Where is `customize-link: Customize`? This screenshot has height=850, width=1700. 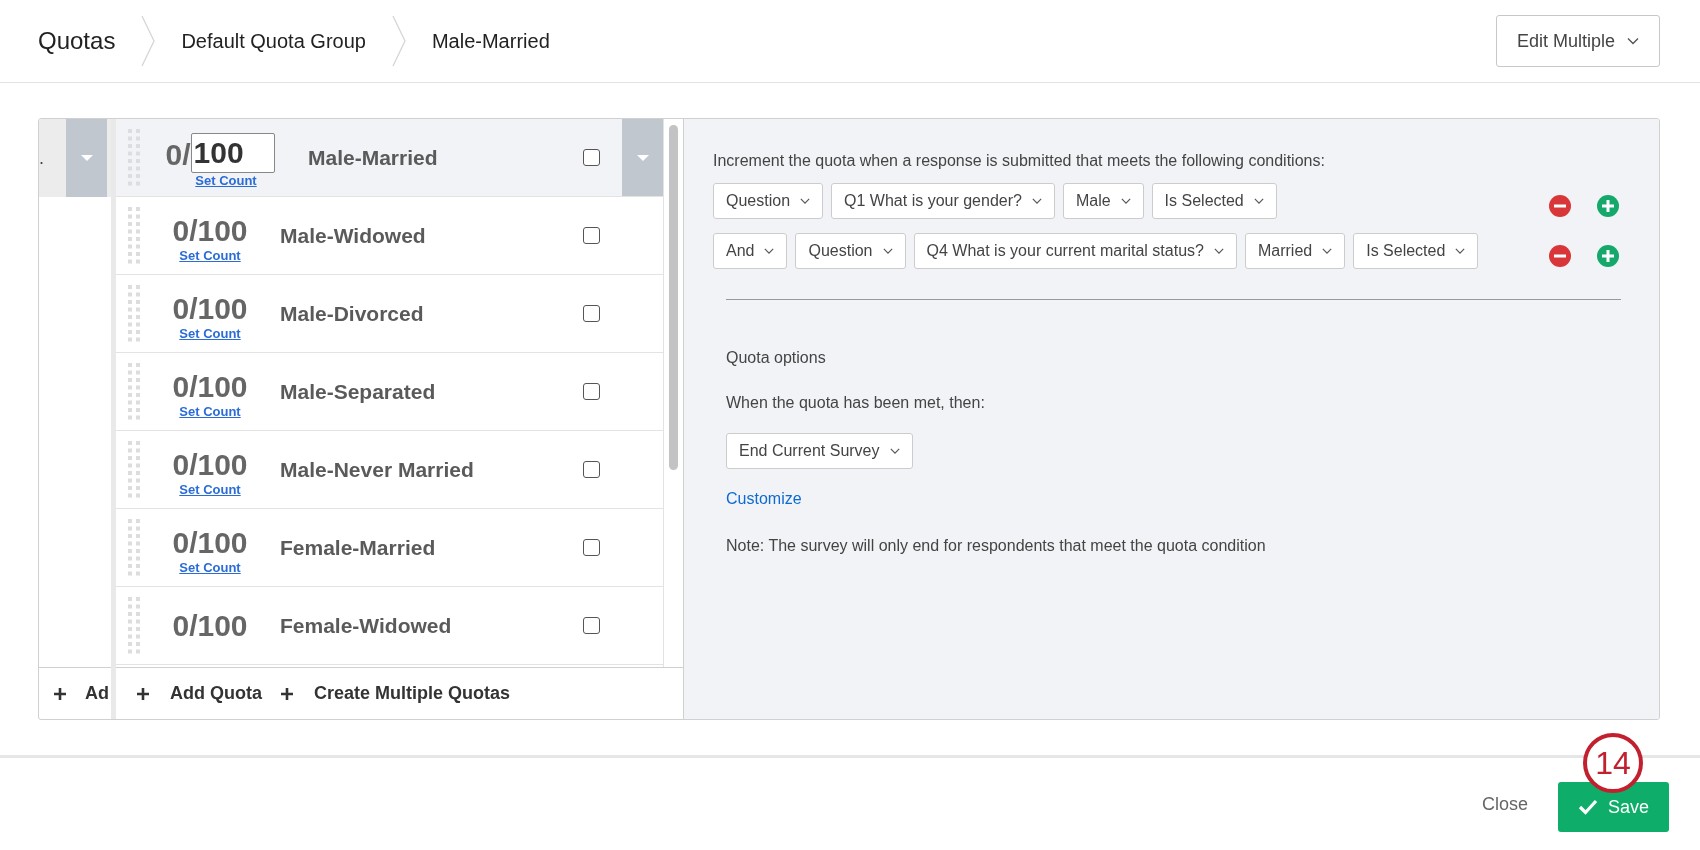 customize-link: Customize is located at coordinates (764, 499).